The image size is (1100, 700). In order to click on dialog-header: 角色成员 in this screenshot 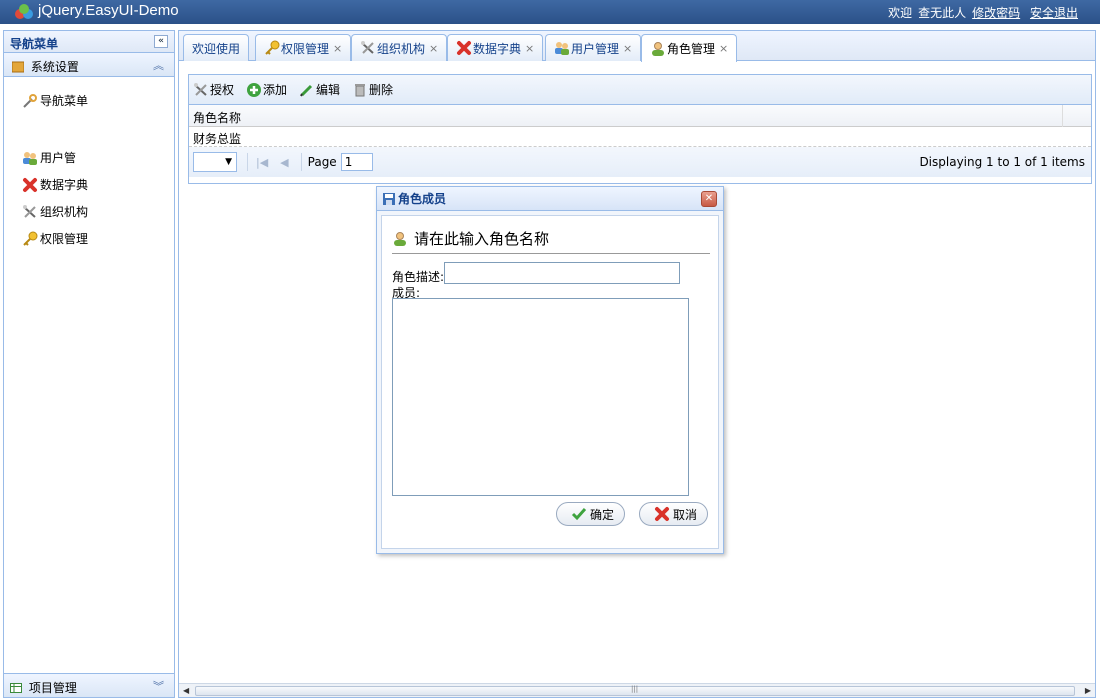, I will do `click(550, 199)`.